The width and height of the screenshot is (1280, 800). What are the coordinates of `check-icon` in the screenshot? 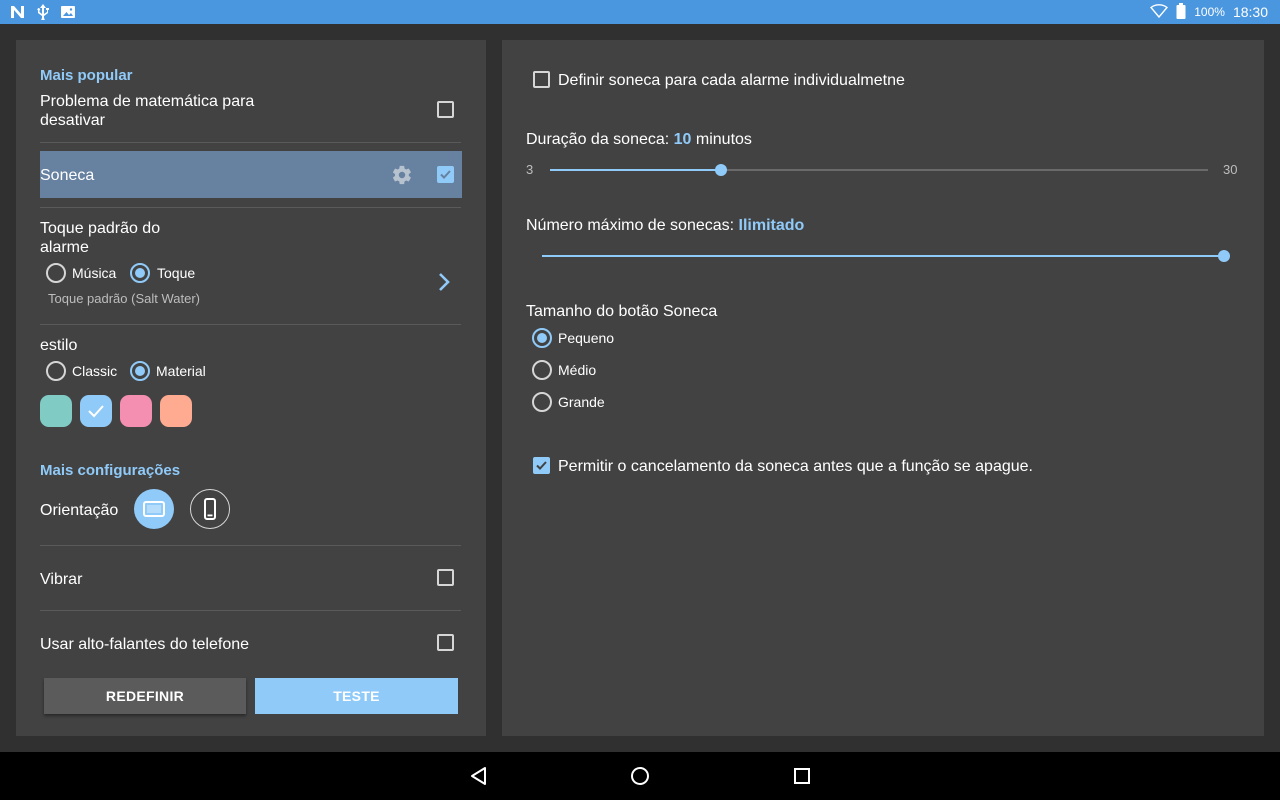 It's located at (96, 413).